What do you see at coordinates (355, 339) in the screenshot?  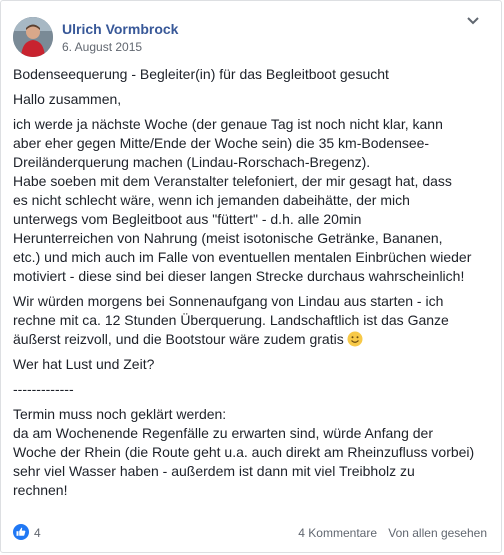 I see `smiley-icon` at bounding box center [355, 339].